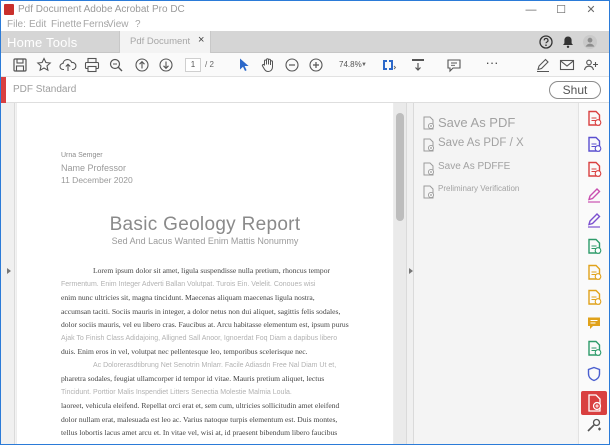  What do you see at coordinates (454, 65) in the screenshot?
I see `comment-bubble-icon` at bounding box center [454, 65].